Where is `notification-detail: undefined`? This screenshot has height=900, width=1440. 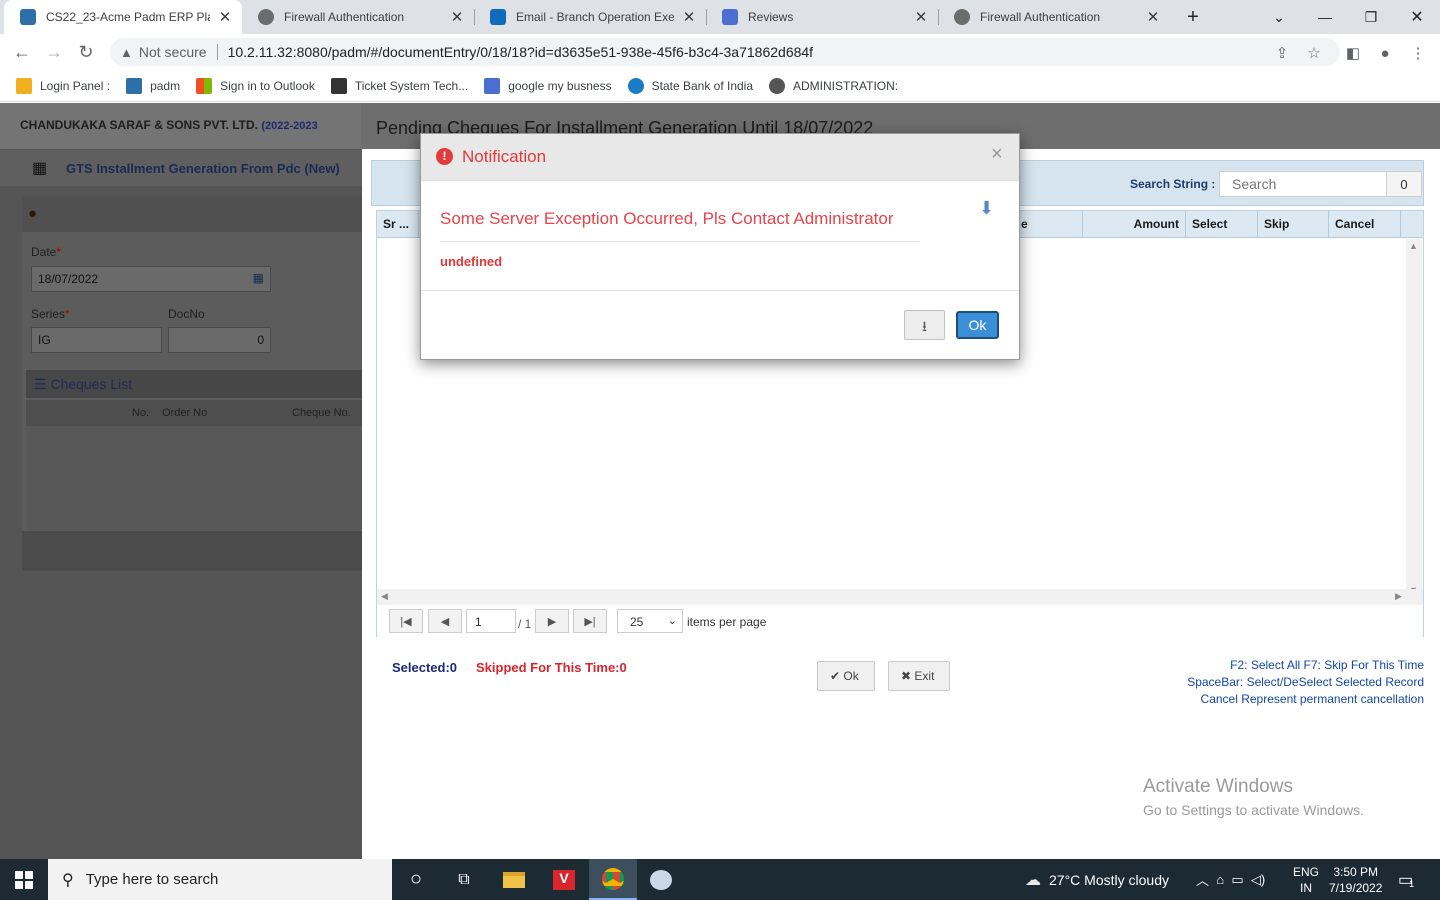 notification-detail: undefined is located at coordinates (471, 261).